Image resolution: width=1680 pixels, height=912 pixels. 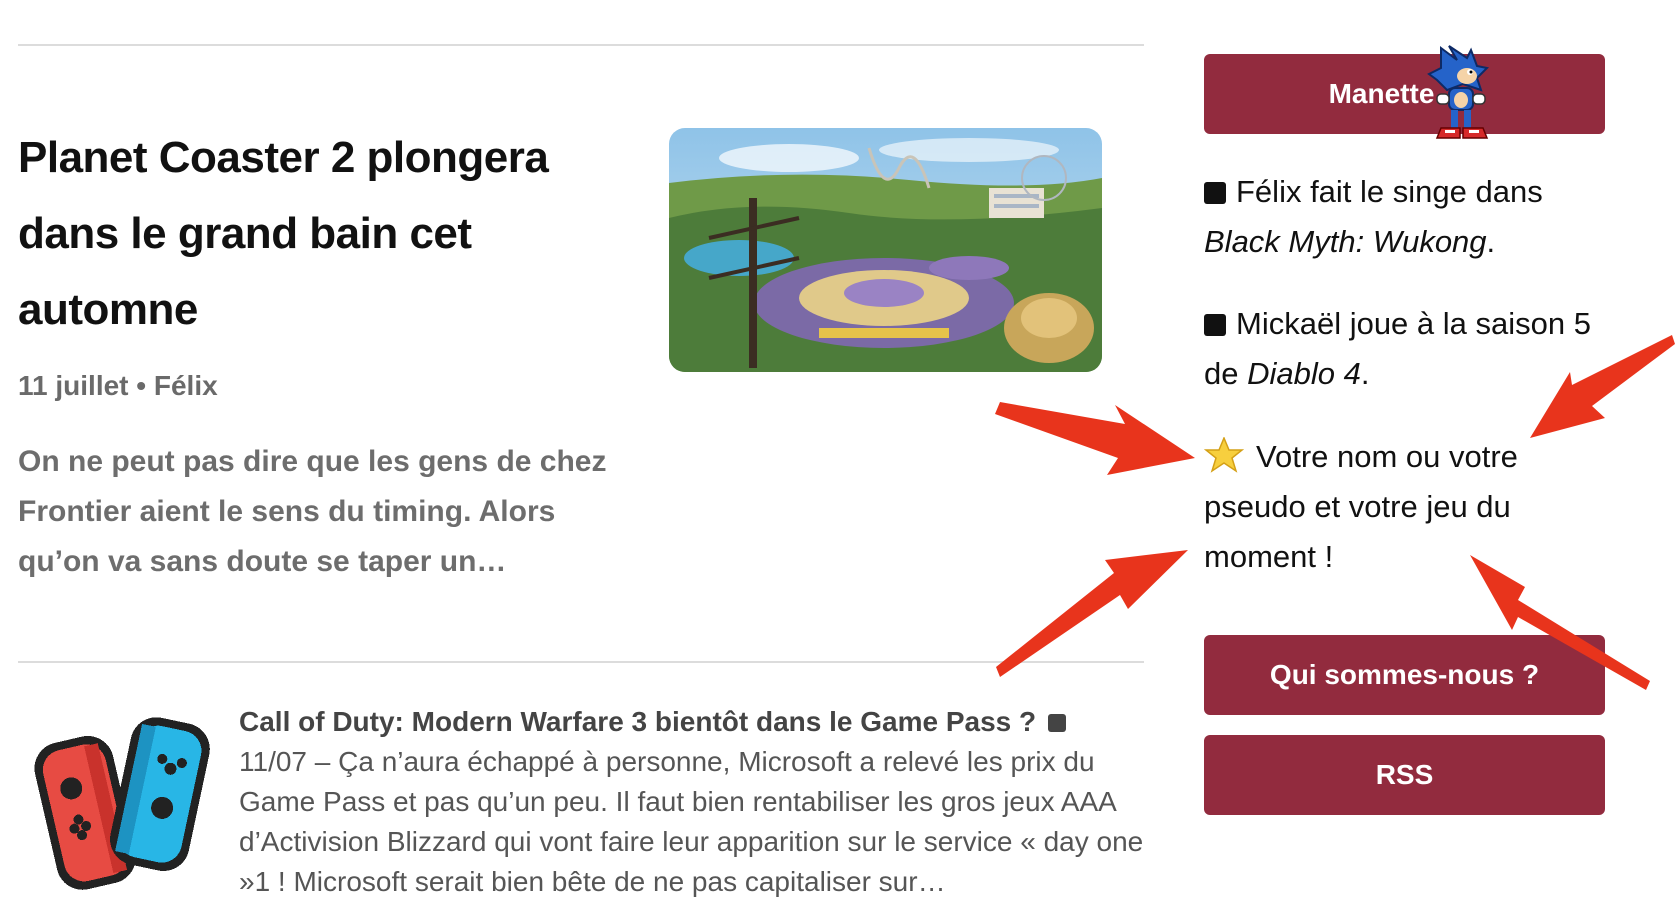 I want to click on rss-button-label: RSS, so click(x=1404, y=774).